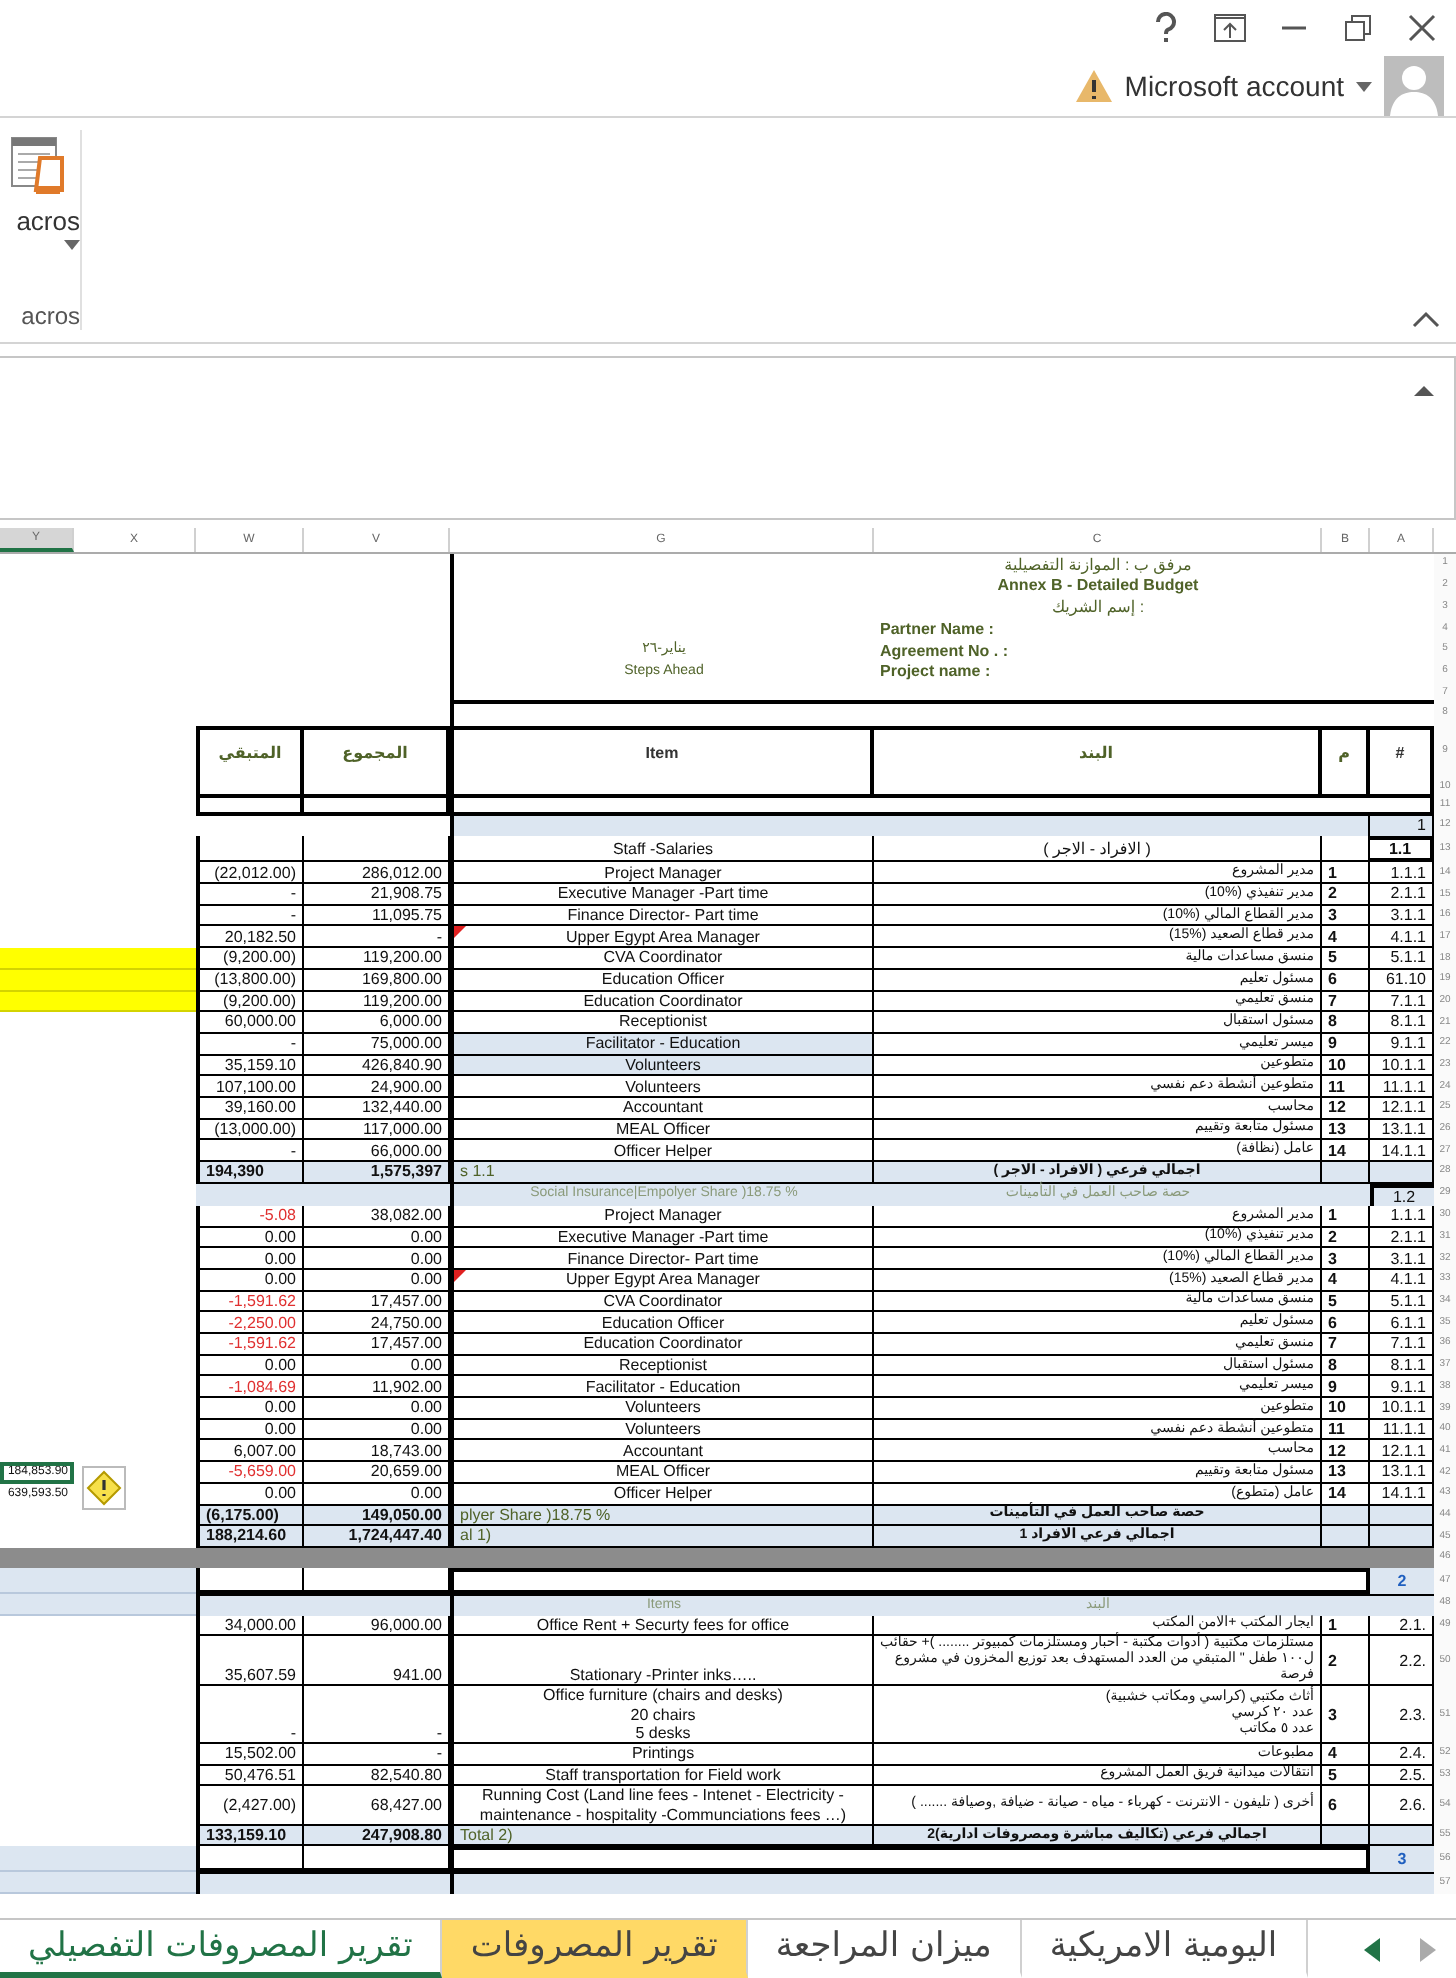 The width and height of the screenshot is (1456, 1978). What do you see at coordinates (1346, 1280) in the screenshot?
I see `table-cell: 4` at bounding box center [1346, 1280].